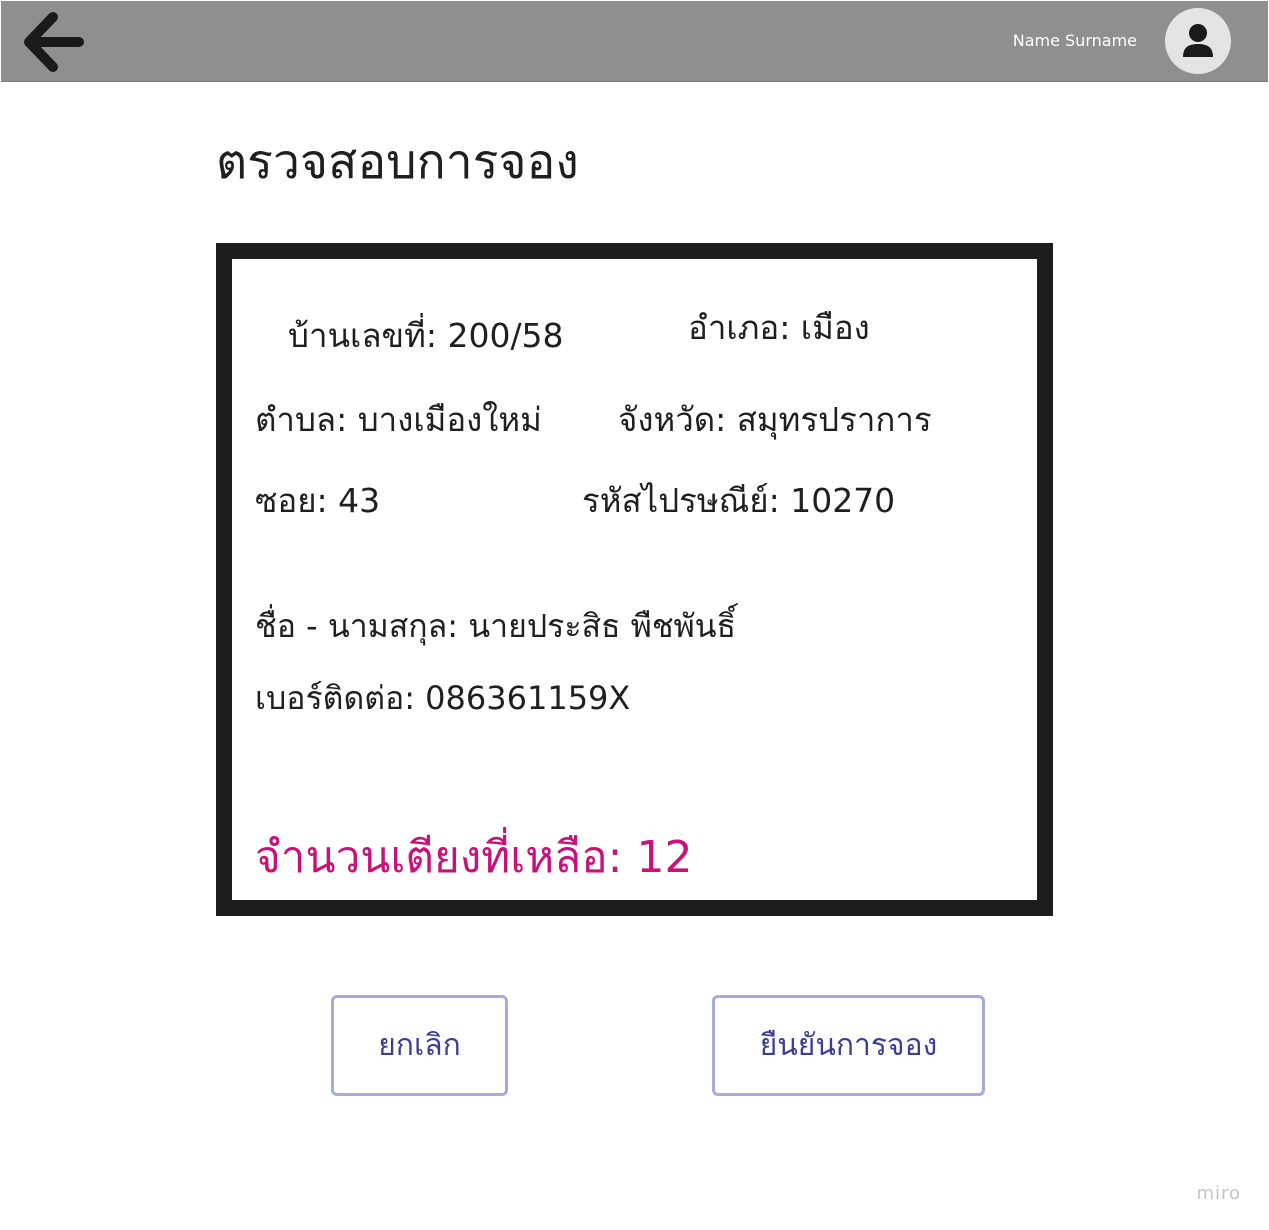  What do you see at coordinates (1218, 1193) in the screenshot?
I see `miro-watermark: miro` at bounding box center [1218, 1193].